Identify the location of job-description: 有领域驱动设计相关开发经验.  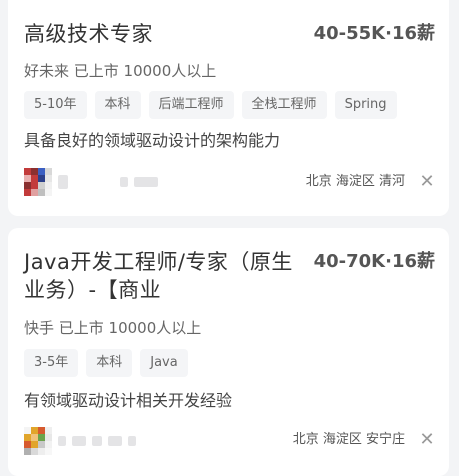
(128, 400).